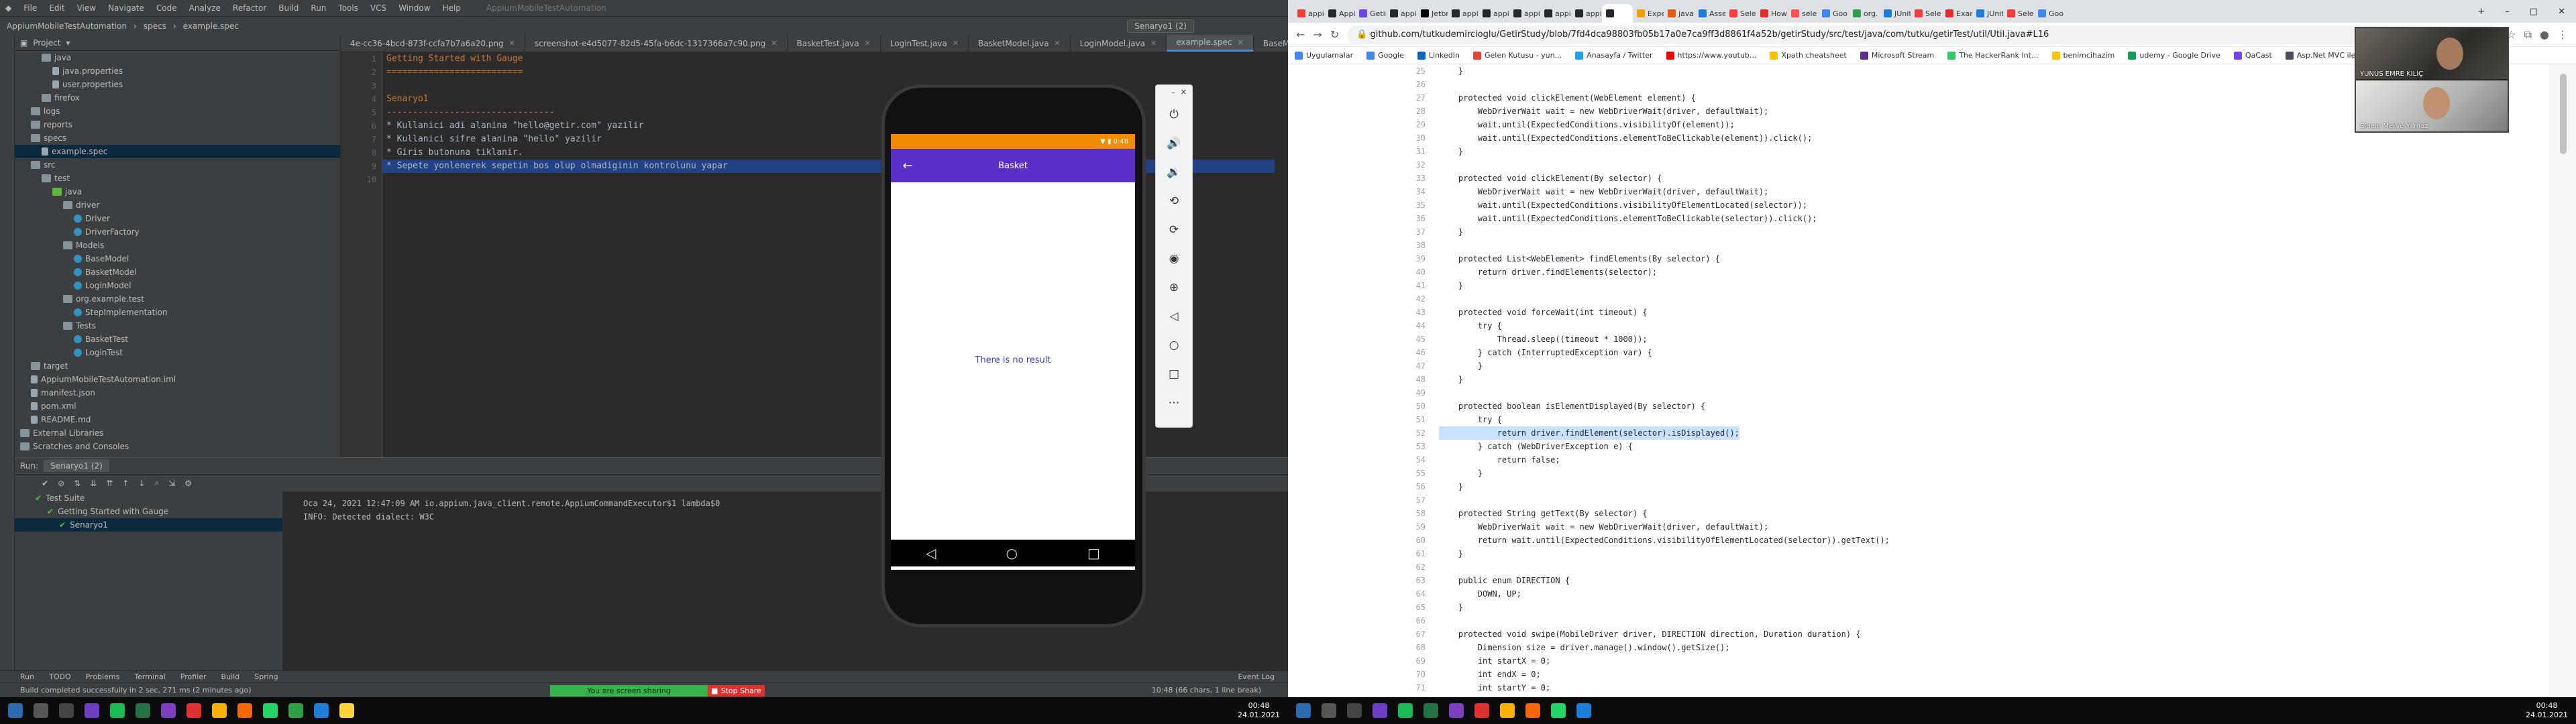  I want to click on tool-window-run: Run, so click(27, 676).